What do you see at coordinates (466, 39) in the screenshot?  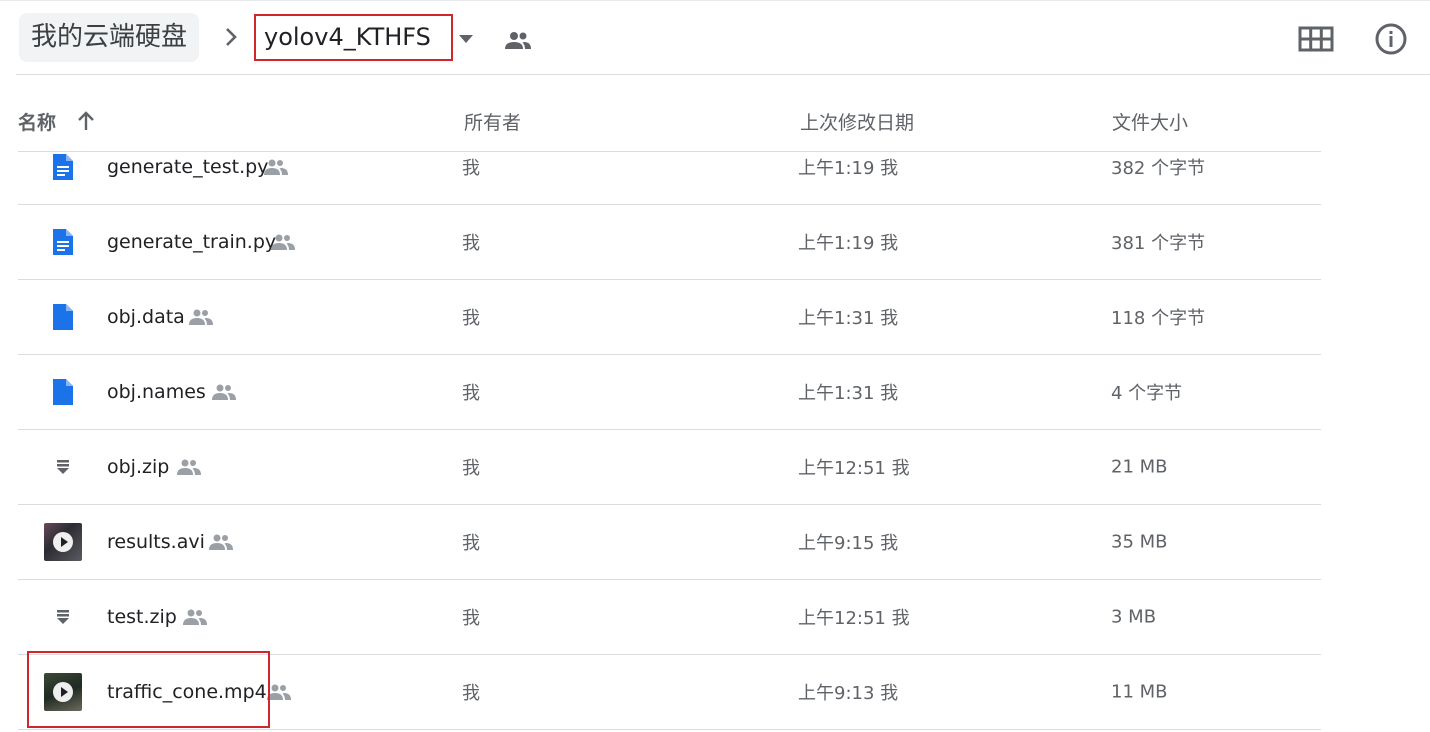 I see `caret-down-icon` at bounding box center [466, 39].